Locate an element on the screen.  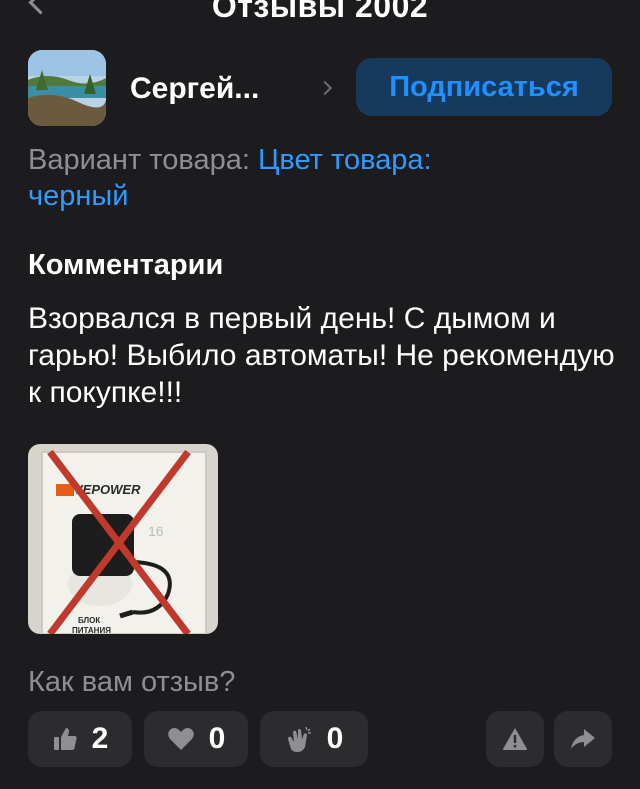
heart-icon is located at coordinates (180, 739).